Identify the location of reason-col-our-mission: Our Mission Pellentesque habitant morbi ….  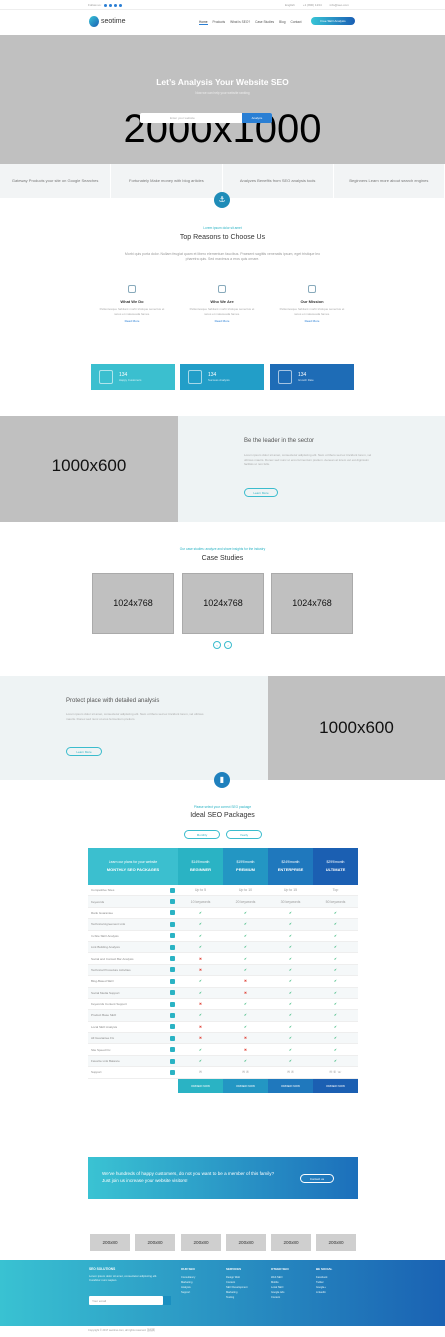
(312, 304).